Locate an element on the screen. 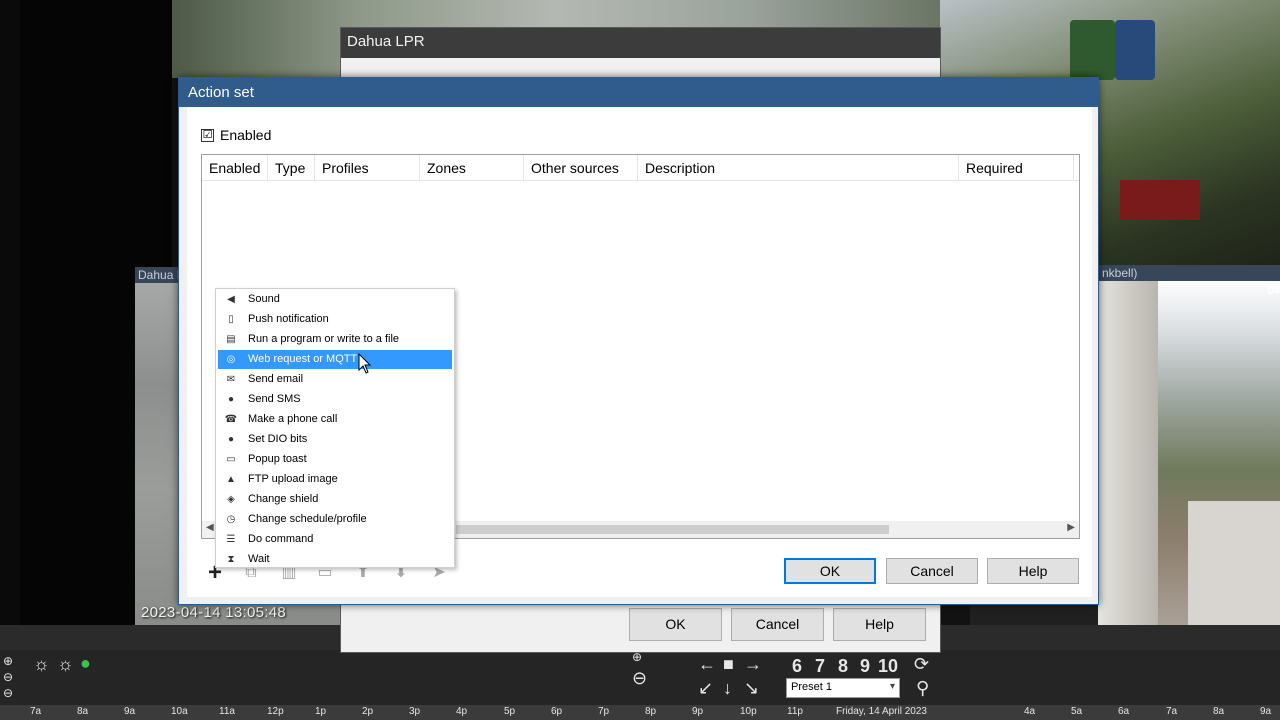  preset-7-button: 7 is located at coordinates (820, 666).